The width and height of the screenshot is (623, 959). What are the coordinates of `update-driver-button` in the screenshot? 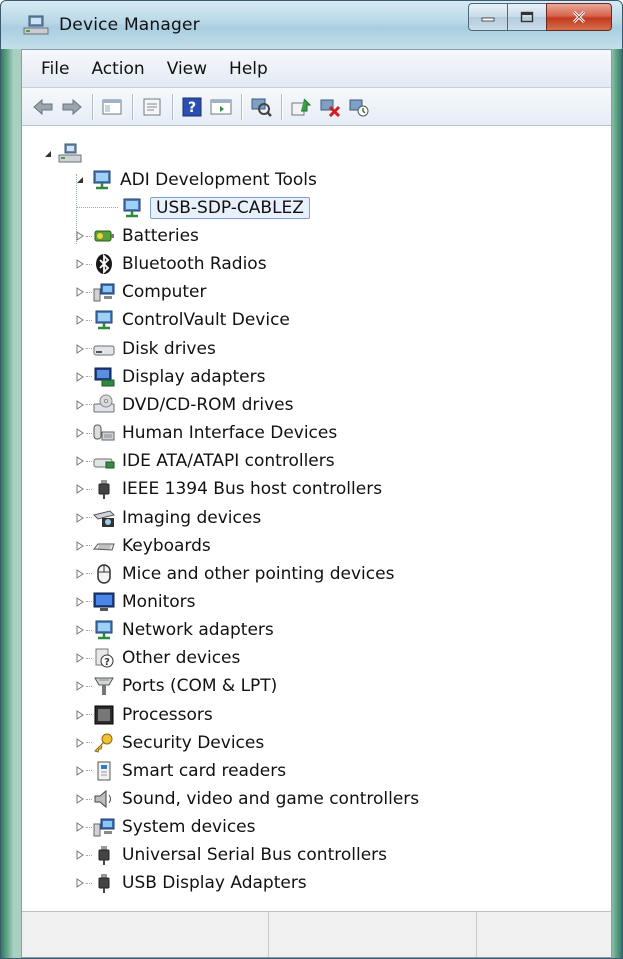 It's located at (301, 107).